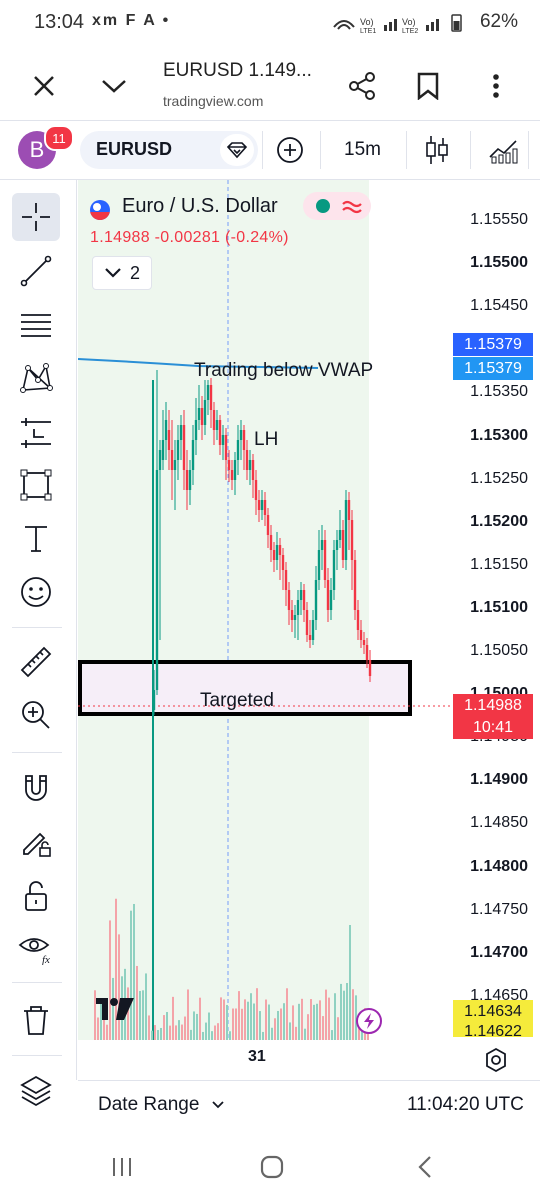 The image size is (540, 1200). Describe the element at coordinates (36, 896) in the screenshot. I see `unlock-icon` at that location.